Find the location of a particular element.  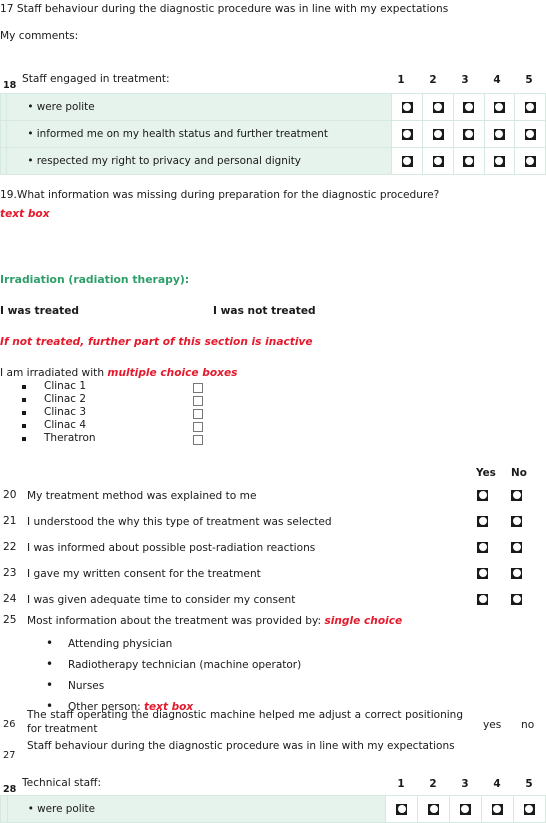

q18-scale-header-5: 5 is located at coordinates (529, 80).